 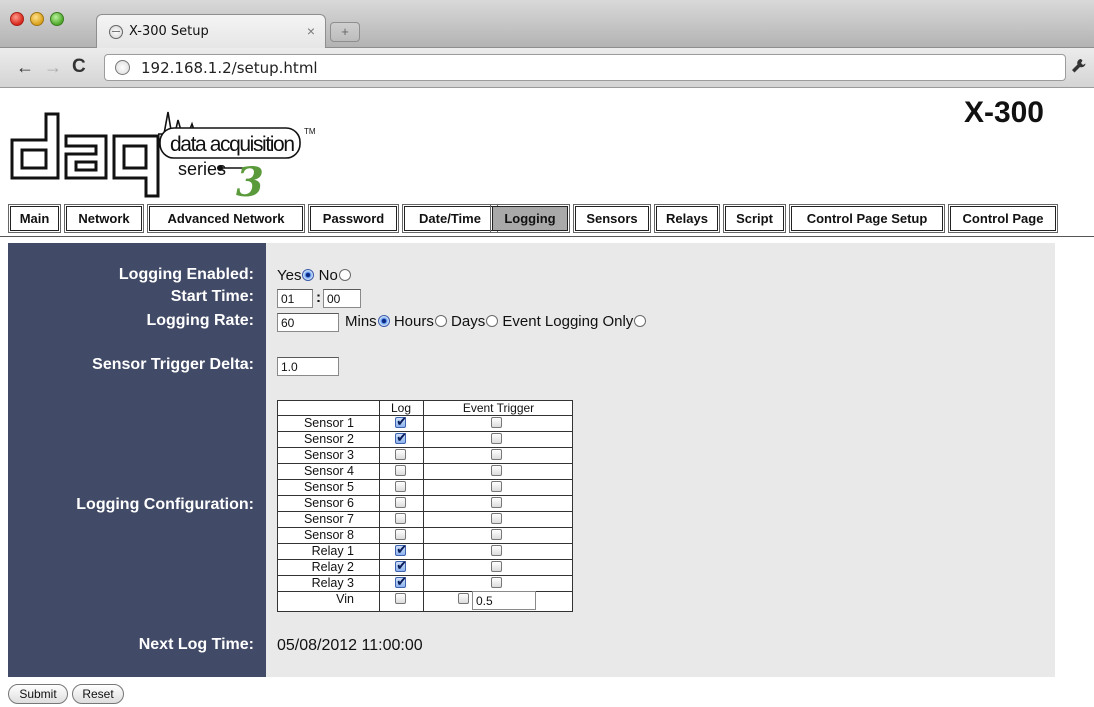 What do you see at coordinates (169, 31) in the screenshot?
I see `tab-title: X-300 Setup` at bounding box center [169, 31].